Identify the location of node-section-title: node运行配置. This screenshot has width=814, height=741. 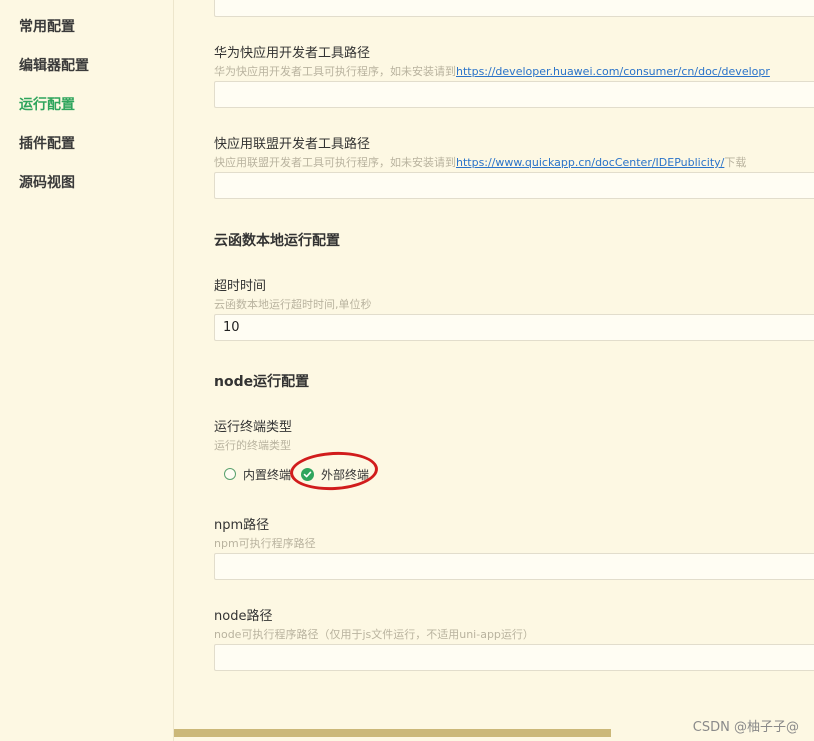
(262, 382).